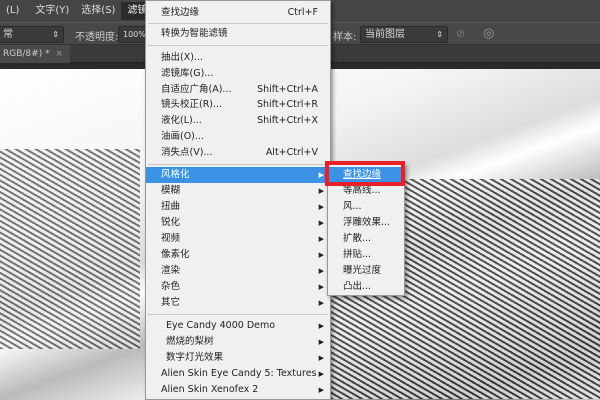  What do you see at coordinates (366, 271) in the screenshot?
I see `submenu-item-solarize: 曝光过度` at bounding box center [366, 271].